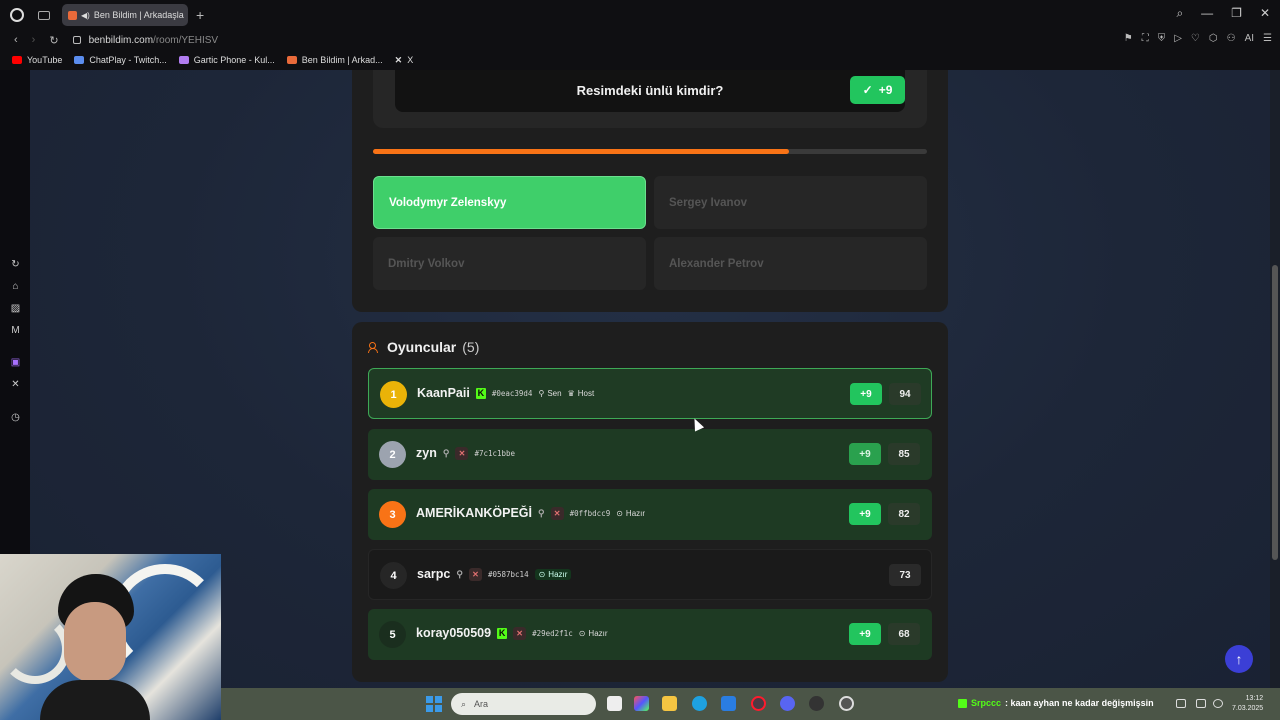  What do you see at coordinates (393, 575) in the screenshot?
I see `rank-badge: 4` at bounding box center [393, 575].